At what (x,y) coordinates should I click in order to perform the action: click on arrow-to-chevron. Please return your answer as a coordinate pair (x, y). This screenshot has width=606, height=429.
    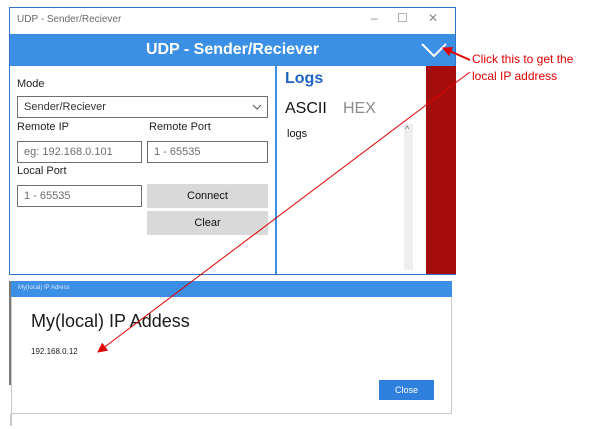
    Looking at the image, I should click on (456, 54).